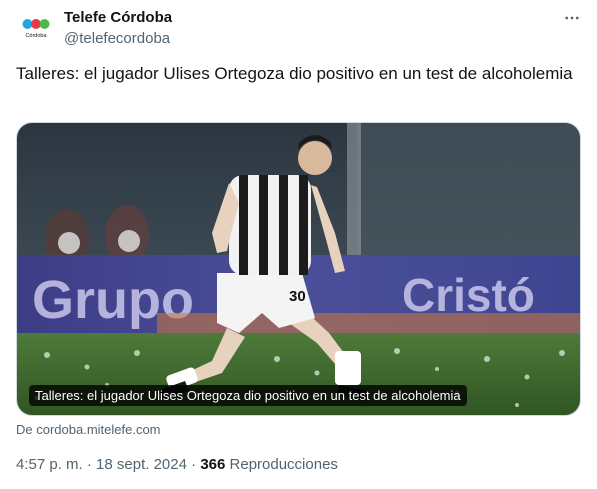  I want to click on tweet-time: 4:57 p. m., so click(49, 464).